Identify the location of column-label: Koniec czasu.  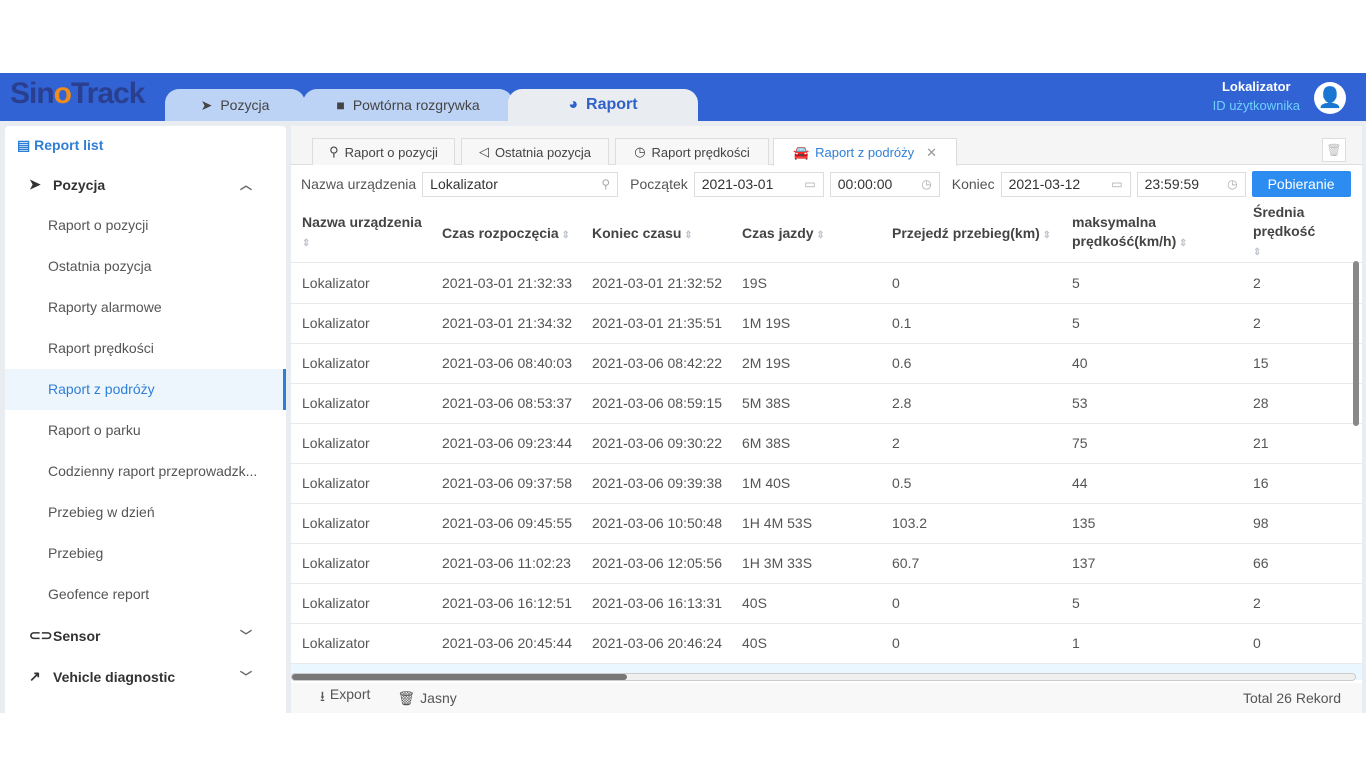
(637, 232).